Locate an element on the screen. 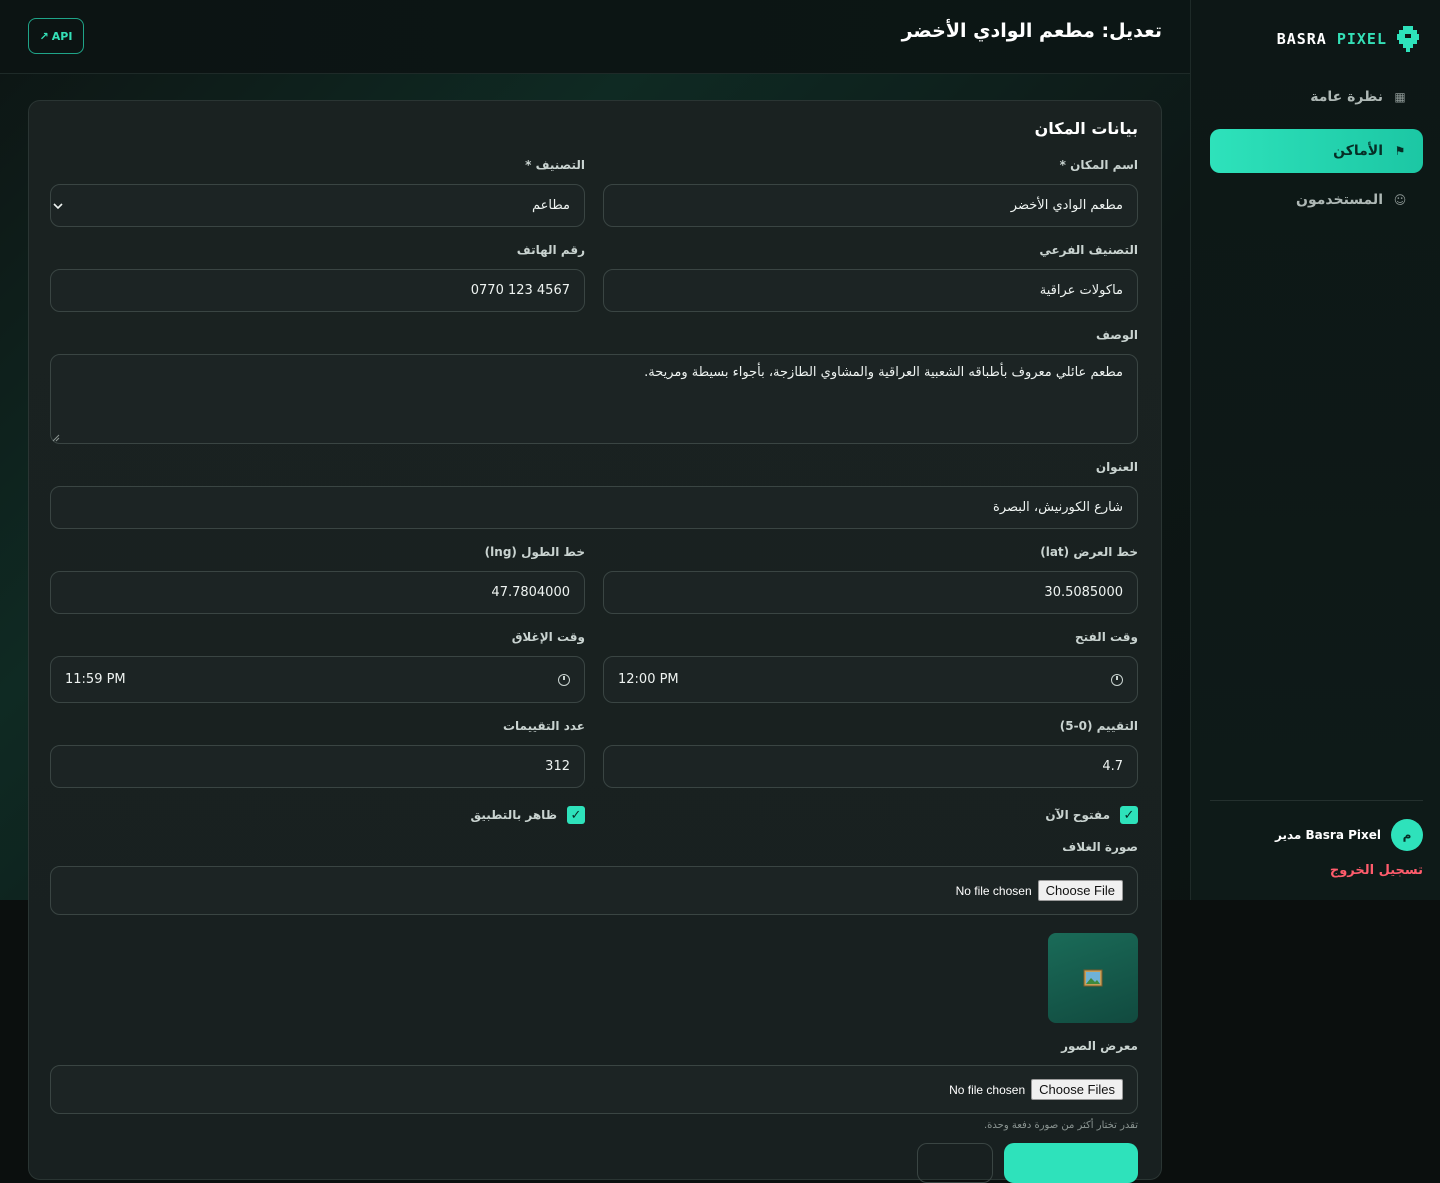  open-time-input: 12:00 PM is located at coordinates (870, 679).